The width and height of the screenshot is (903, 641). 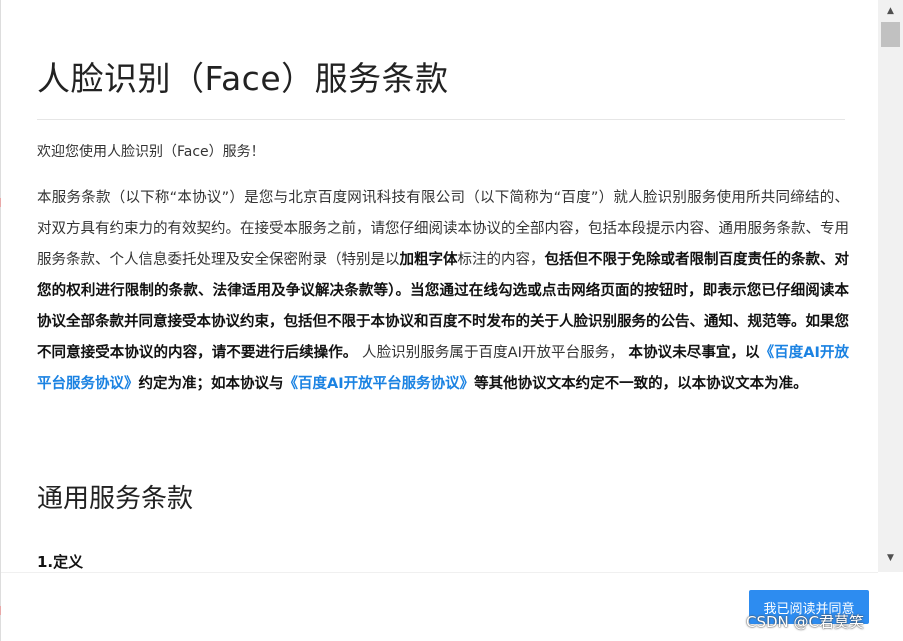 I want to click on bold-clause: 等其他协议文本约定不一致的，以本协议文本为准。, so click(x=641, y=384).